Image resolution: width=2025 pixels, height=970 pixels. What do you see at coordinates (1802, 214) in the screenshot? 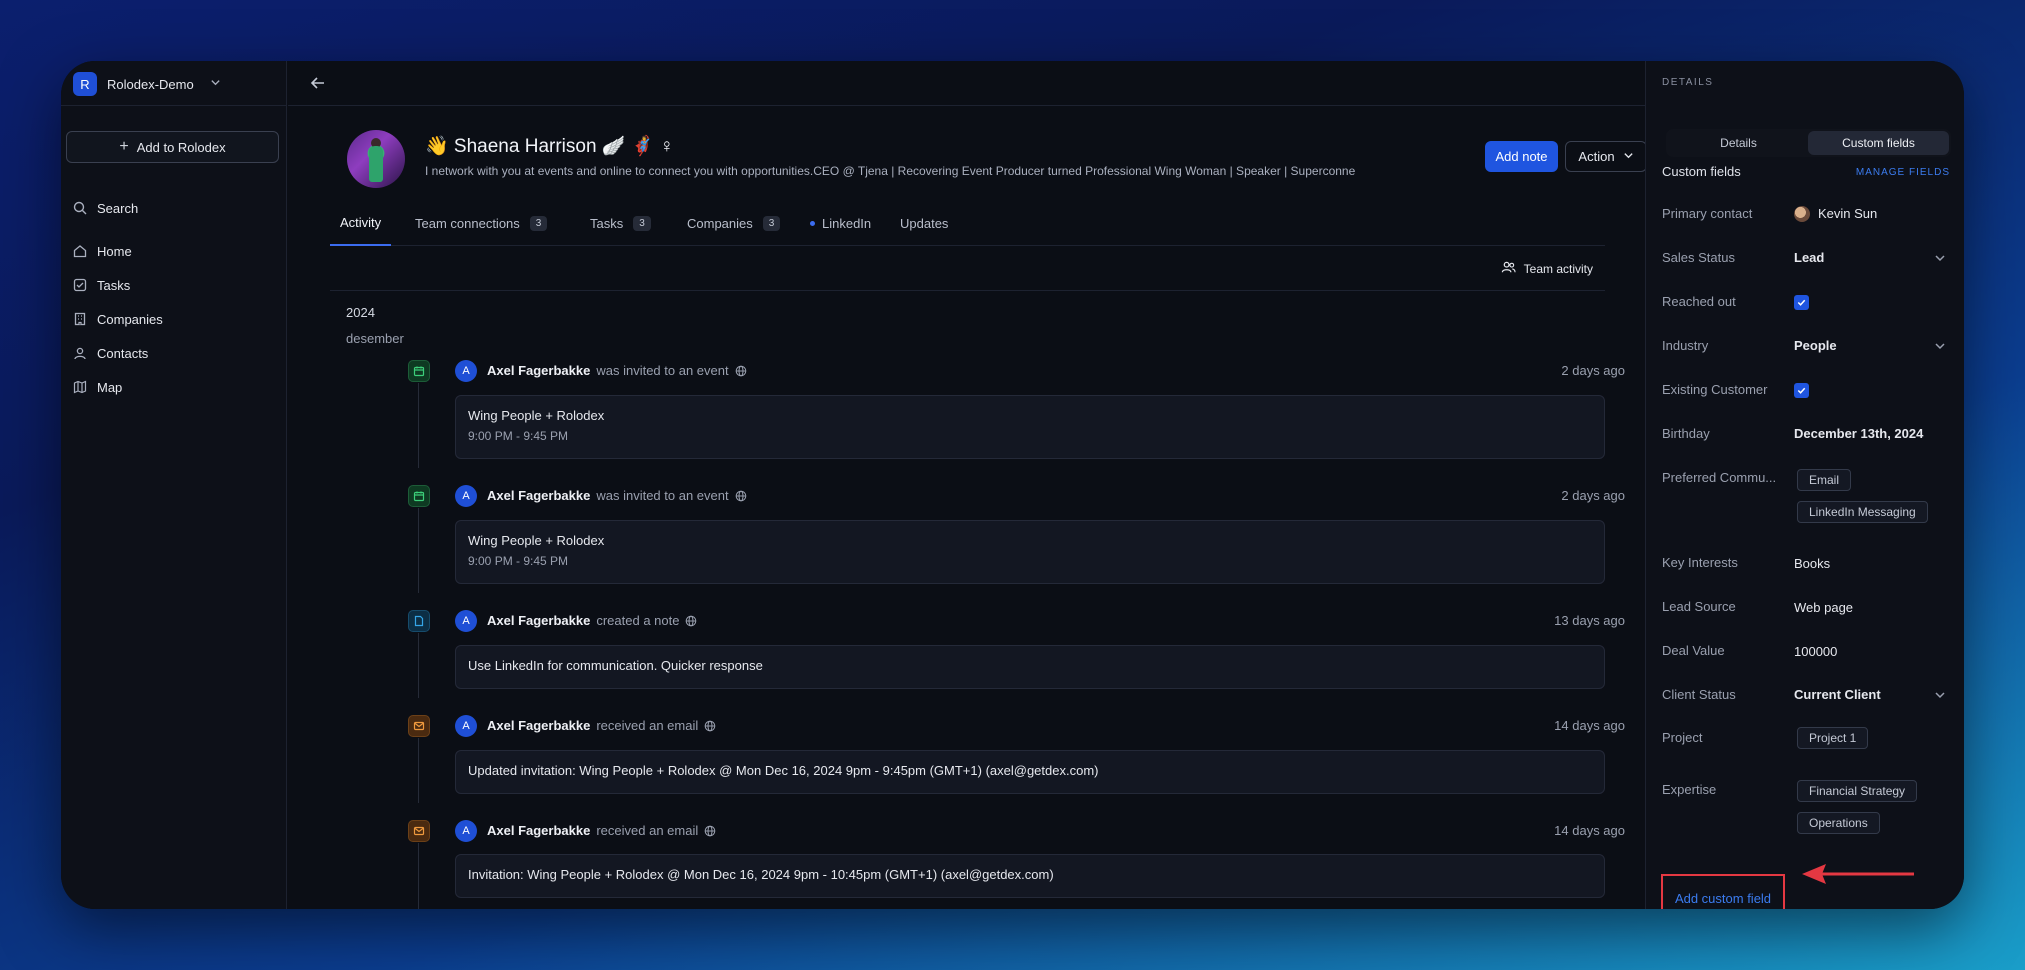
I see `avatar` at bounding box center [1802, 214].